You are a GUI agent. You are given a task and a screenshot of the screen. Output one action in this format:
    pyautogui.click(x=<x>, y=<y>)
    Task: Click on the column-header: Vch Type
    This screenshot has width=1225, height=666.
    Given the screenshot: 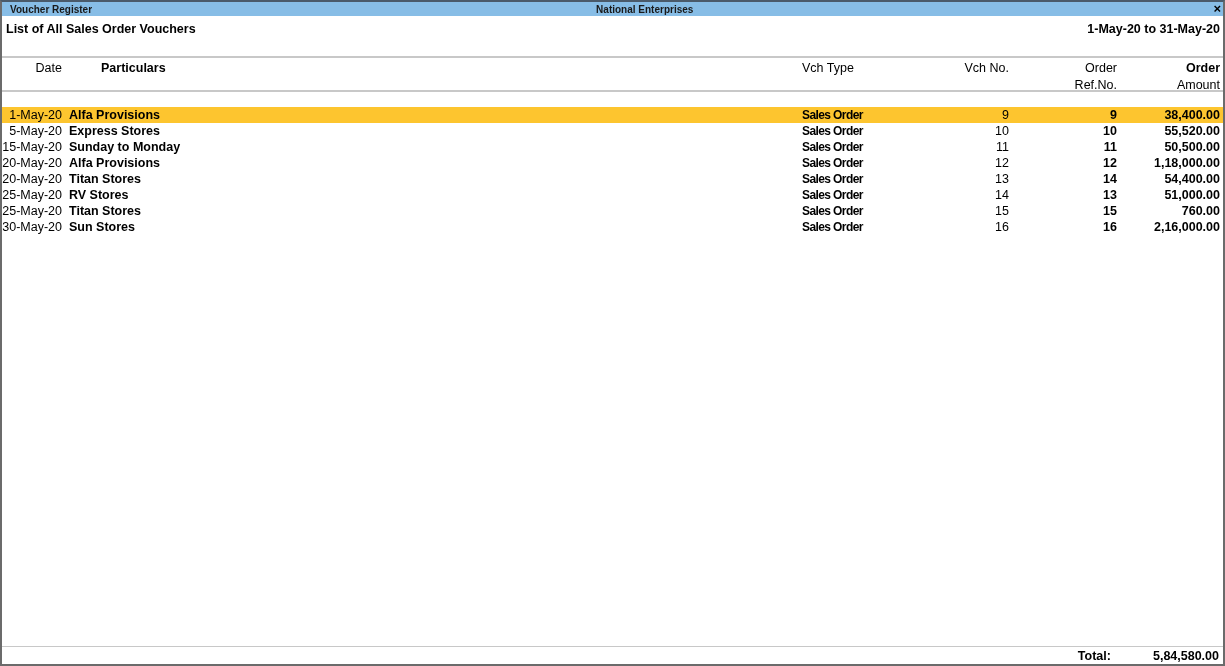 What is the action you would take?
    pyautogui.click(x=828, y=68)
    